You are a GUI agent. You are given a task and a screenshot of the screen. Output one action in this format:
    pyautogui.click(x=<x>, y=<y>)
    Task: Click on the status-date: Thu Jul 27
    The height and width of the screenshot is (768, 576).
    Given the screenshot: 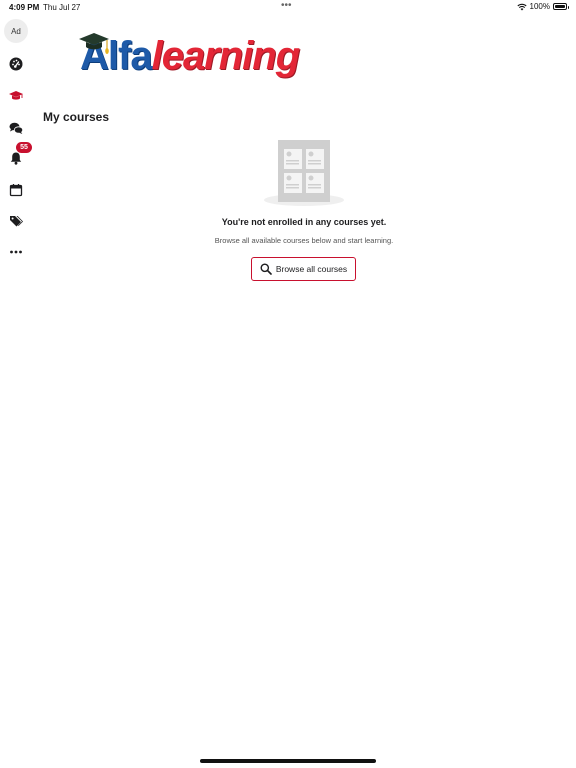 What is the action you would take?
    pyautogui.click(x=62, y=7)
    